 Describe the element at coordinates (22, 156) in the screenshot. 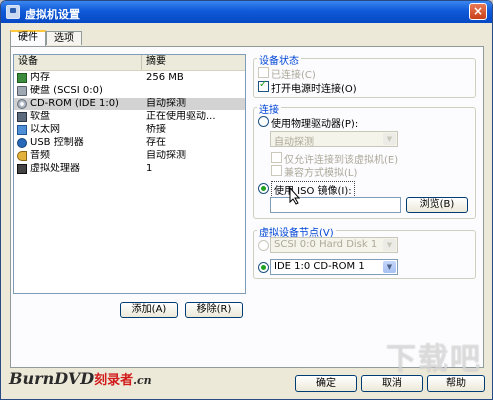

I see `sound-icon` at that location.